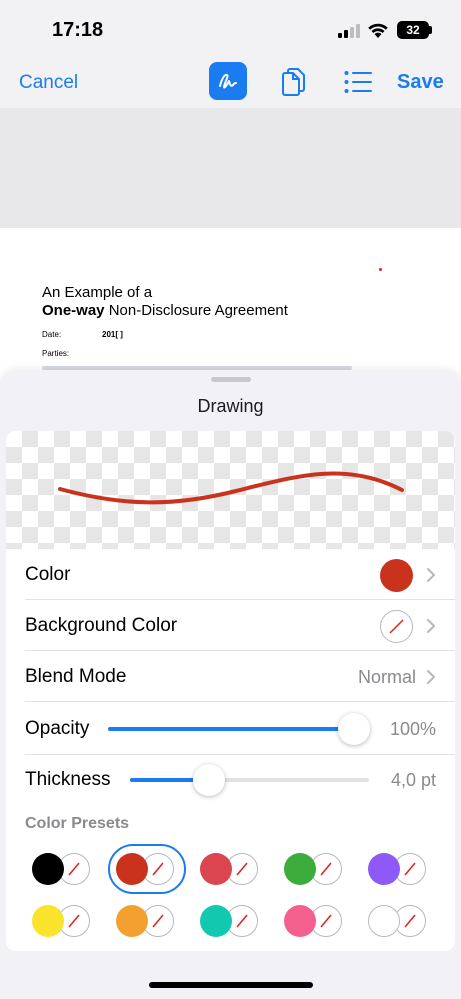  I want to click on signature-pen-icon, so click(228, 81).